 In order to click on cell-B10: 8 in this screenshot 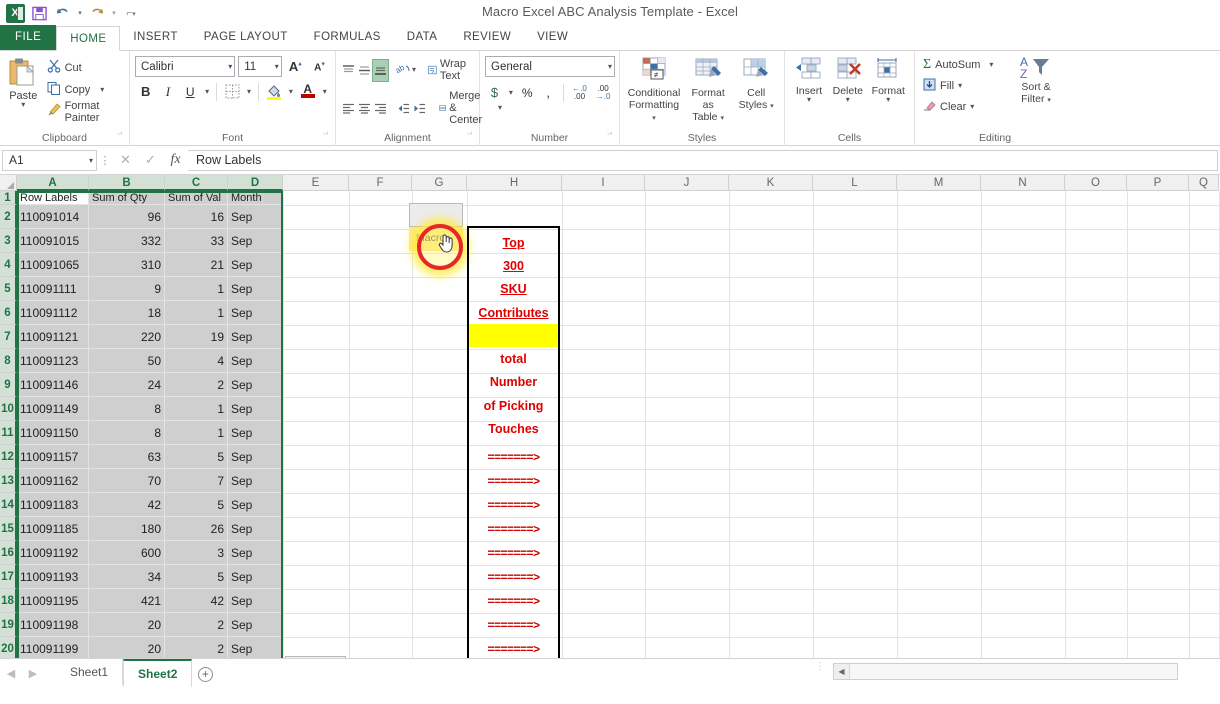, I will do `click(127, 409)`.